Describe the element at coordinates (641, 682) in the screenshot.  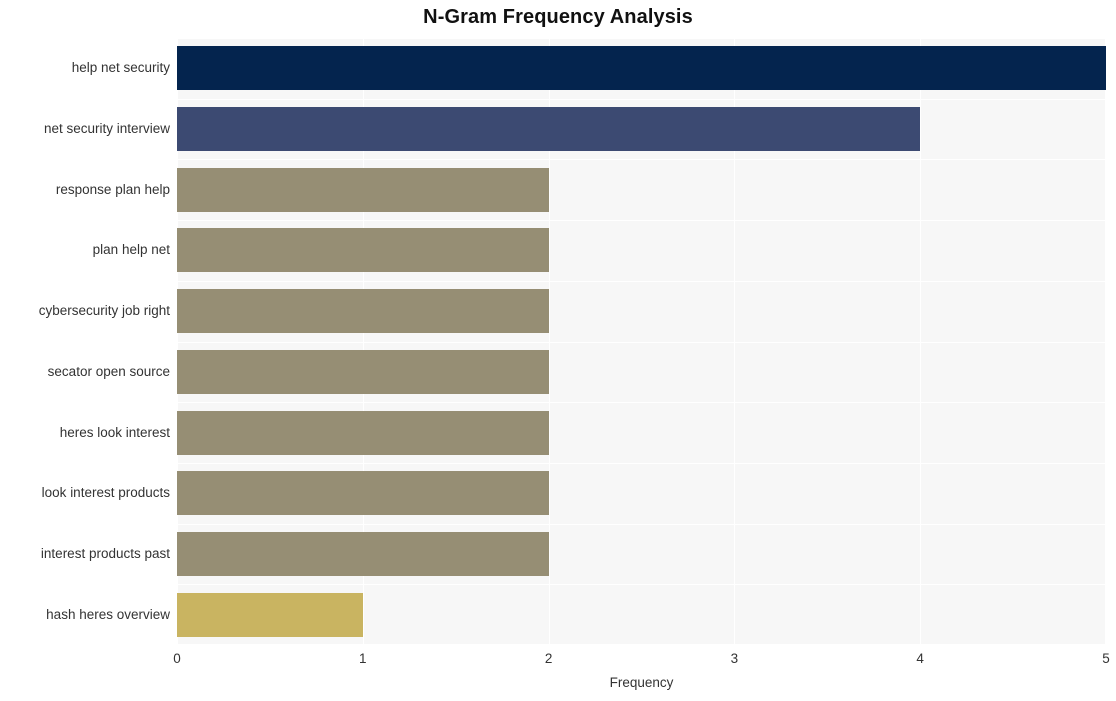
I see `x-axis-title: Frequency` at that location.